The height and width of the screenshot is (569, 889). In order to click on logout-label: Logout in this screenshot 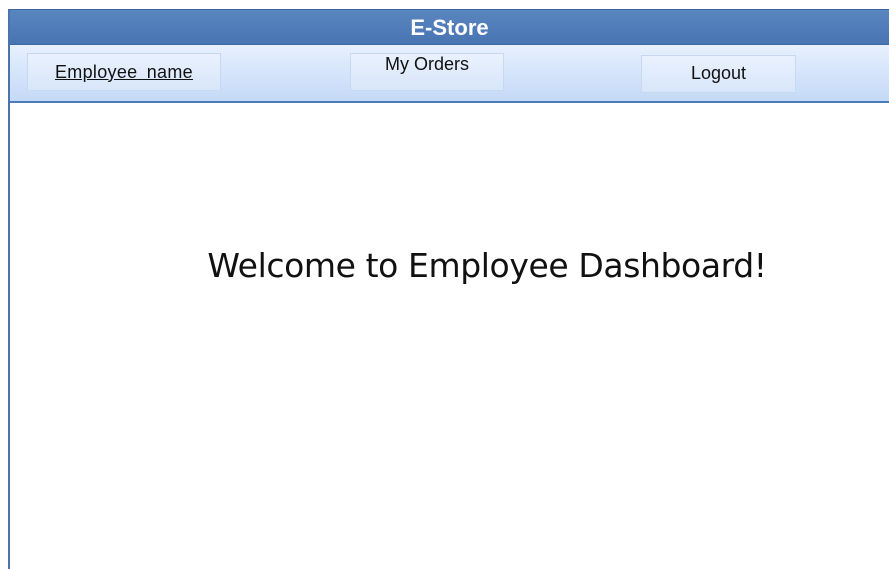, I will do `click(718, 72)`.